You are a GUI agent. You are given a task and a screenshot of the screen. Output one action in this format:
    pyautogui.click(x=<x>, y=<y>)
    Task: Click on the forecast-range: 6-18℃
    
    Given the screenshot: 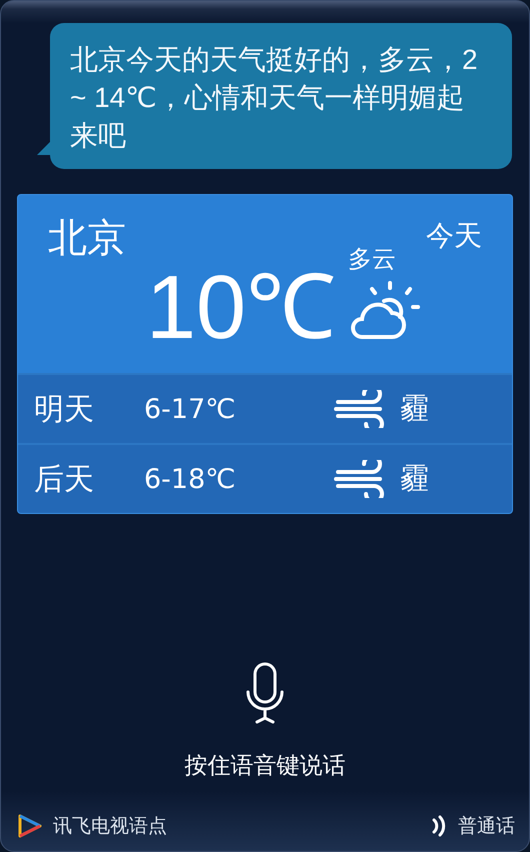 What is the action you would take?
    pyautogui.click(x=190, y=479)
    